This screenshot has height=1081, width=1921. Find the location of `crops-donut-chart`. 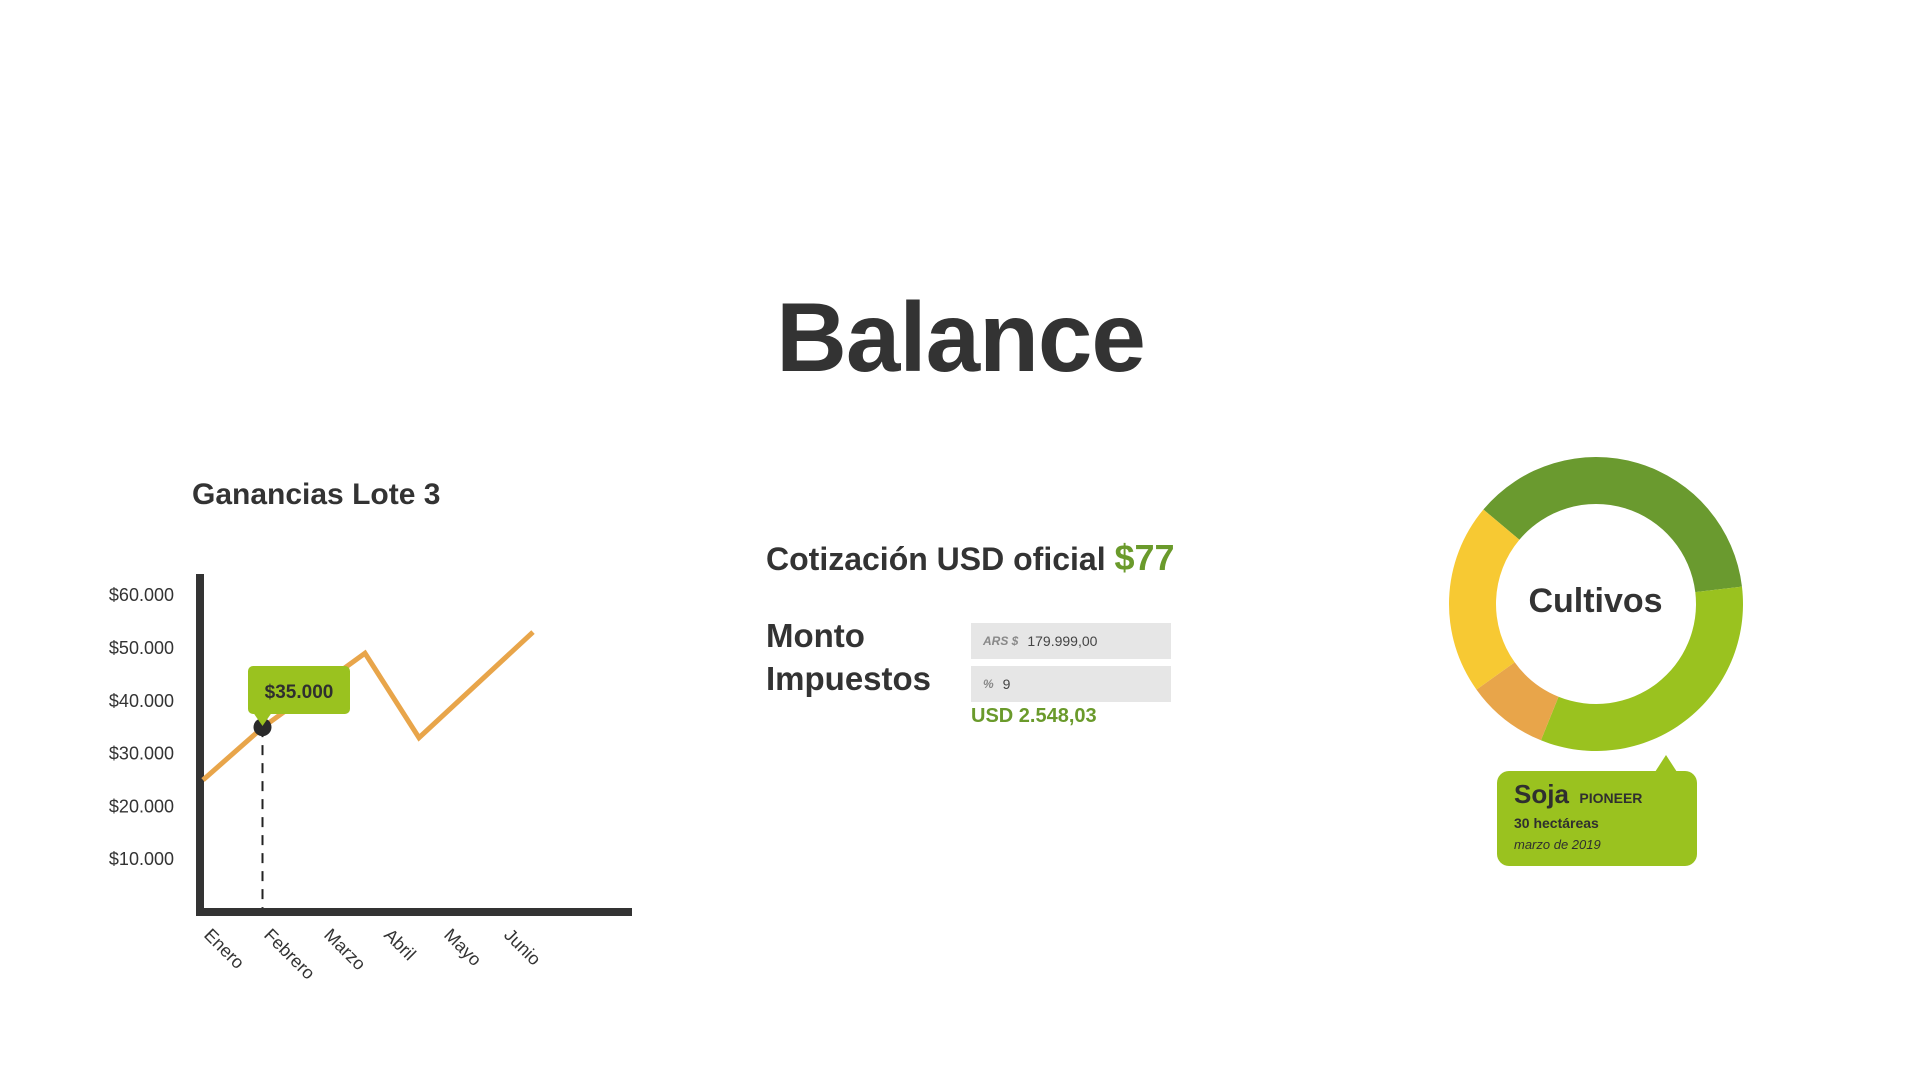

crops-donut-chart is located at coordinates (1596, 603).